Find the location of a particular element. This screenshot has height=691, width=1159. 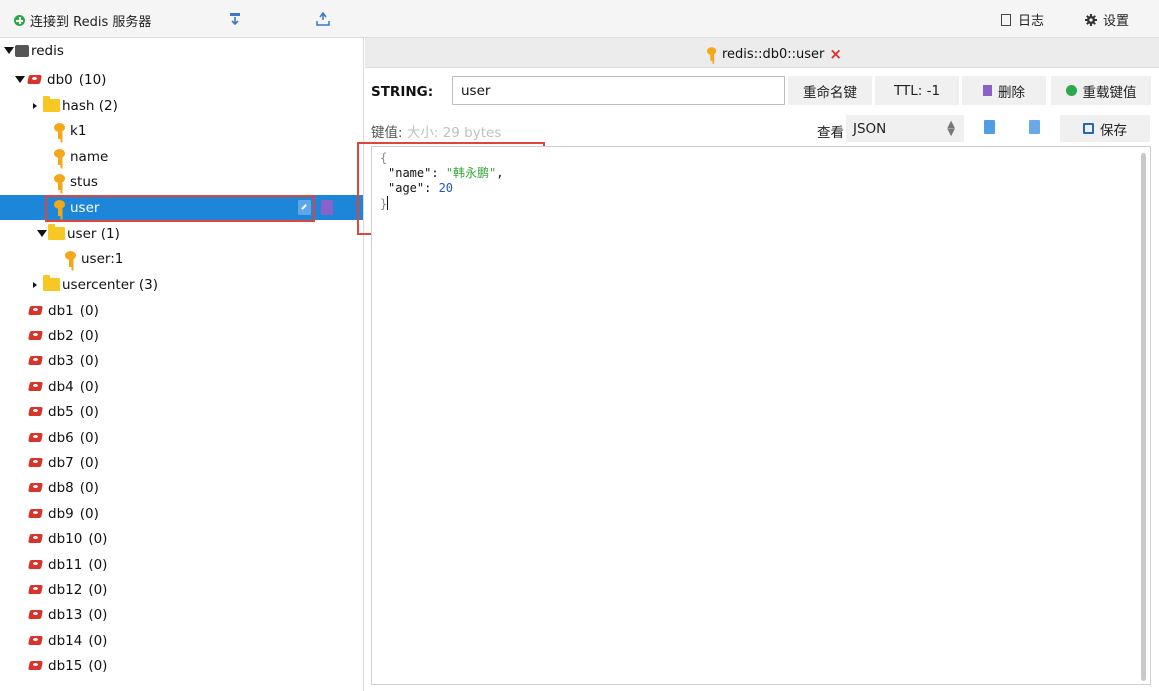

tree-db-item: db4 (0) is located at coordinates (181, 386).